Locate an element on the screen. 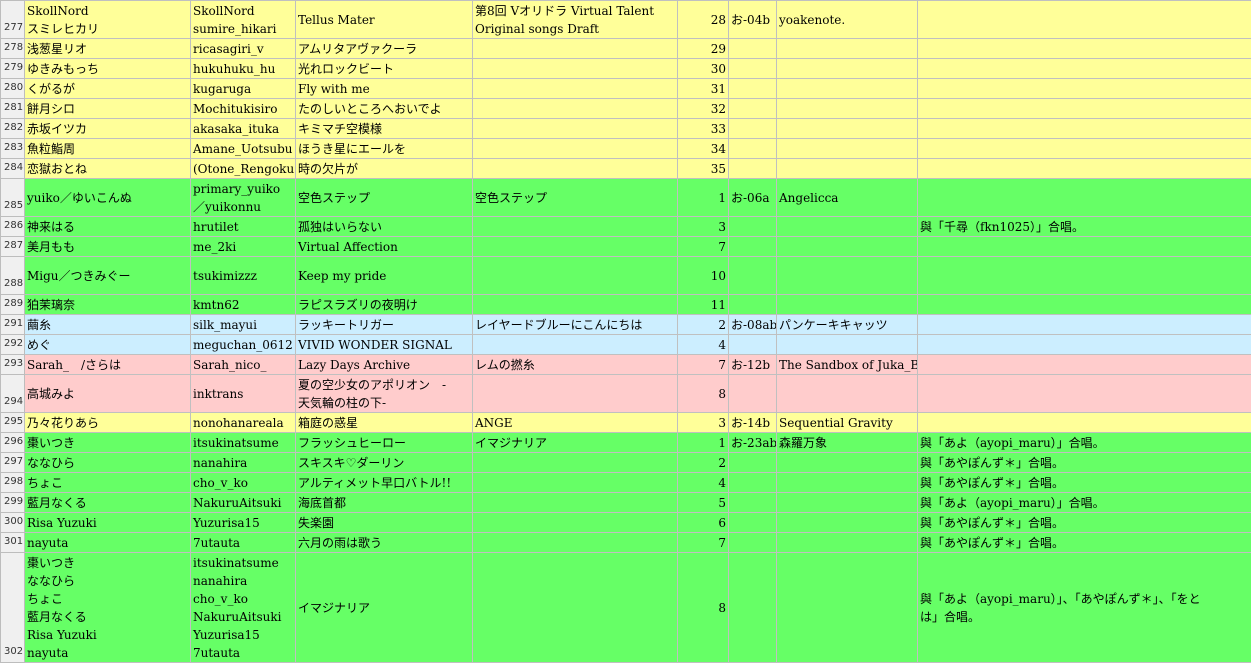  cell-name: 赤坂イツカ is located at coordinates (108, 129).